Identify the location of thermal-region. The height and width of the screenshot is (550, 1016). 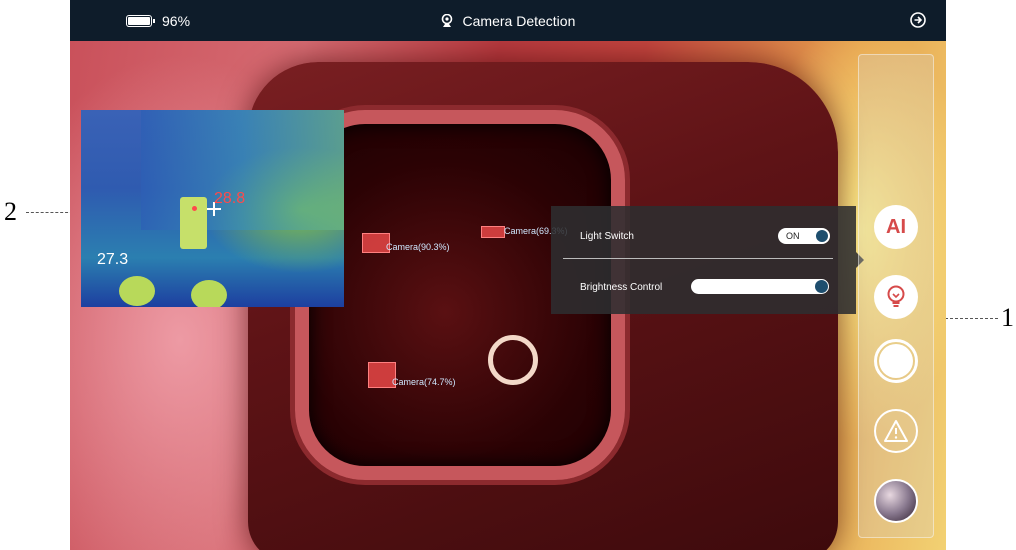
(242, 170).